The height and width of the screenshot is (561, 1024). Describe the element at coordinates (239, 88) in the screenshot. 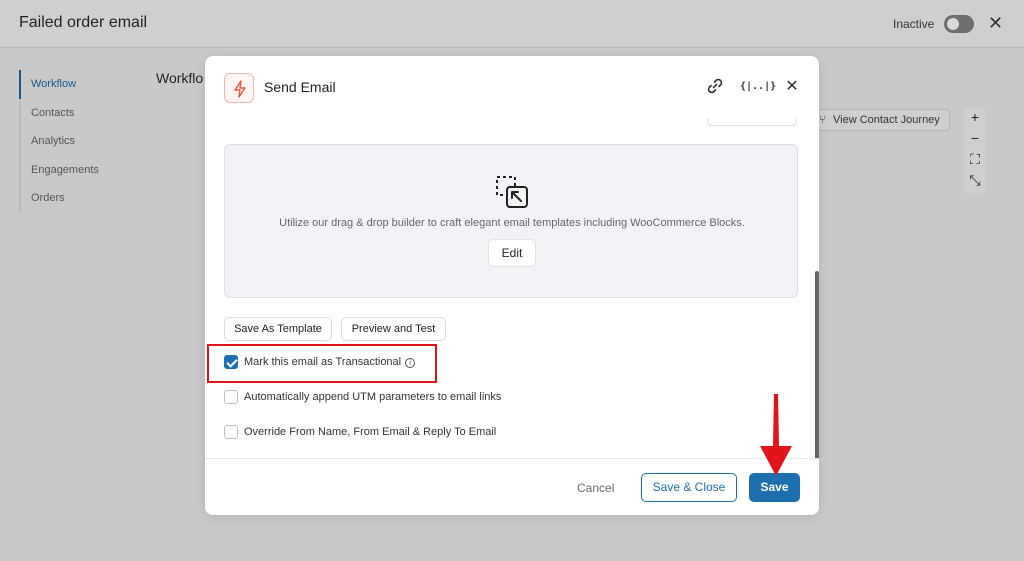

I see `bolt-icon` at that location.